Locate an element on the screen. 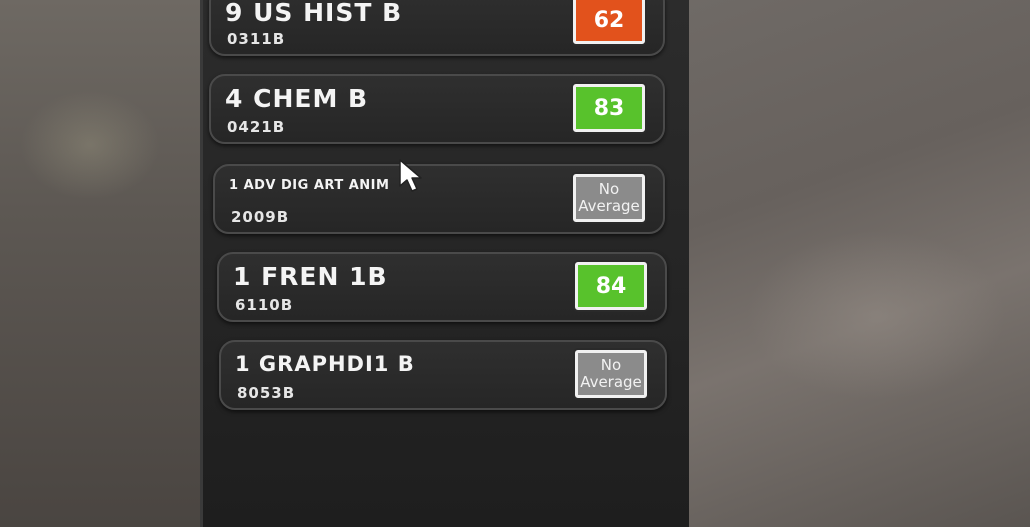 This screenshot has height=527, width=1030. mouse-pointer-icon is located at coordinates (410, 175).